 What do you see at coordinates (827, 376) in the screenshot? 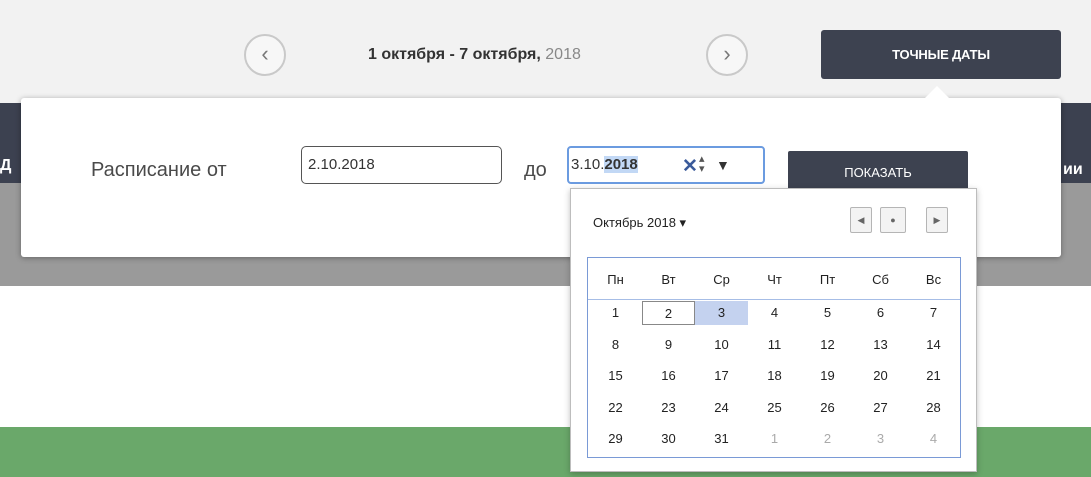
I see `calendar-day: 19` at bounding box center [827, 376].